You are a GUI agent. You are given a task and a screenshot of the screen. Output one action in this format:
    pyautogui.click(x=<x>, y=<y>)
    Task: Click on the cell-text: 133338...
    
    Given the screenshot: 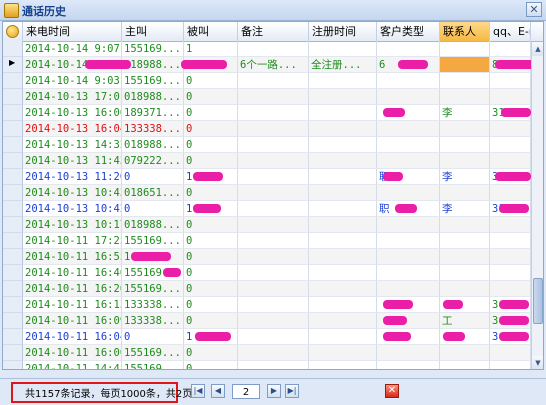 What is the action you would take?
    pyautogui.click(x=152, y=129)
    